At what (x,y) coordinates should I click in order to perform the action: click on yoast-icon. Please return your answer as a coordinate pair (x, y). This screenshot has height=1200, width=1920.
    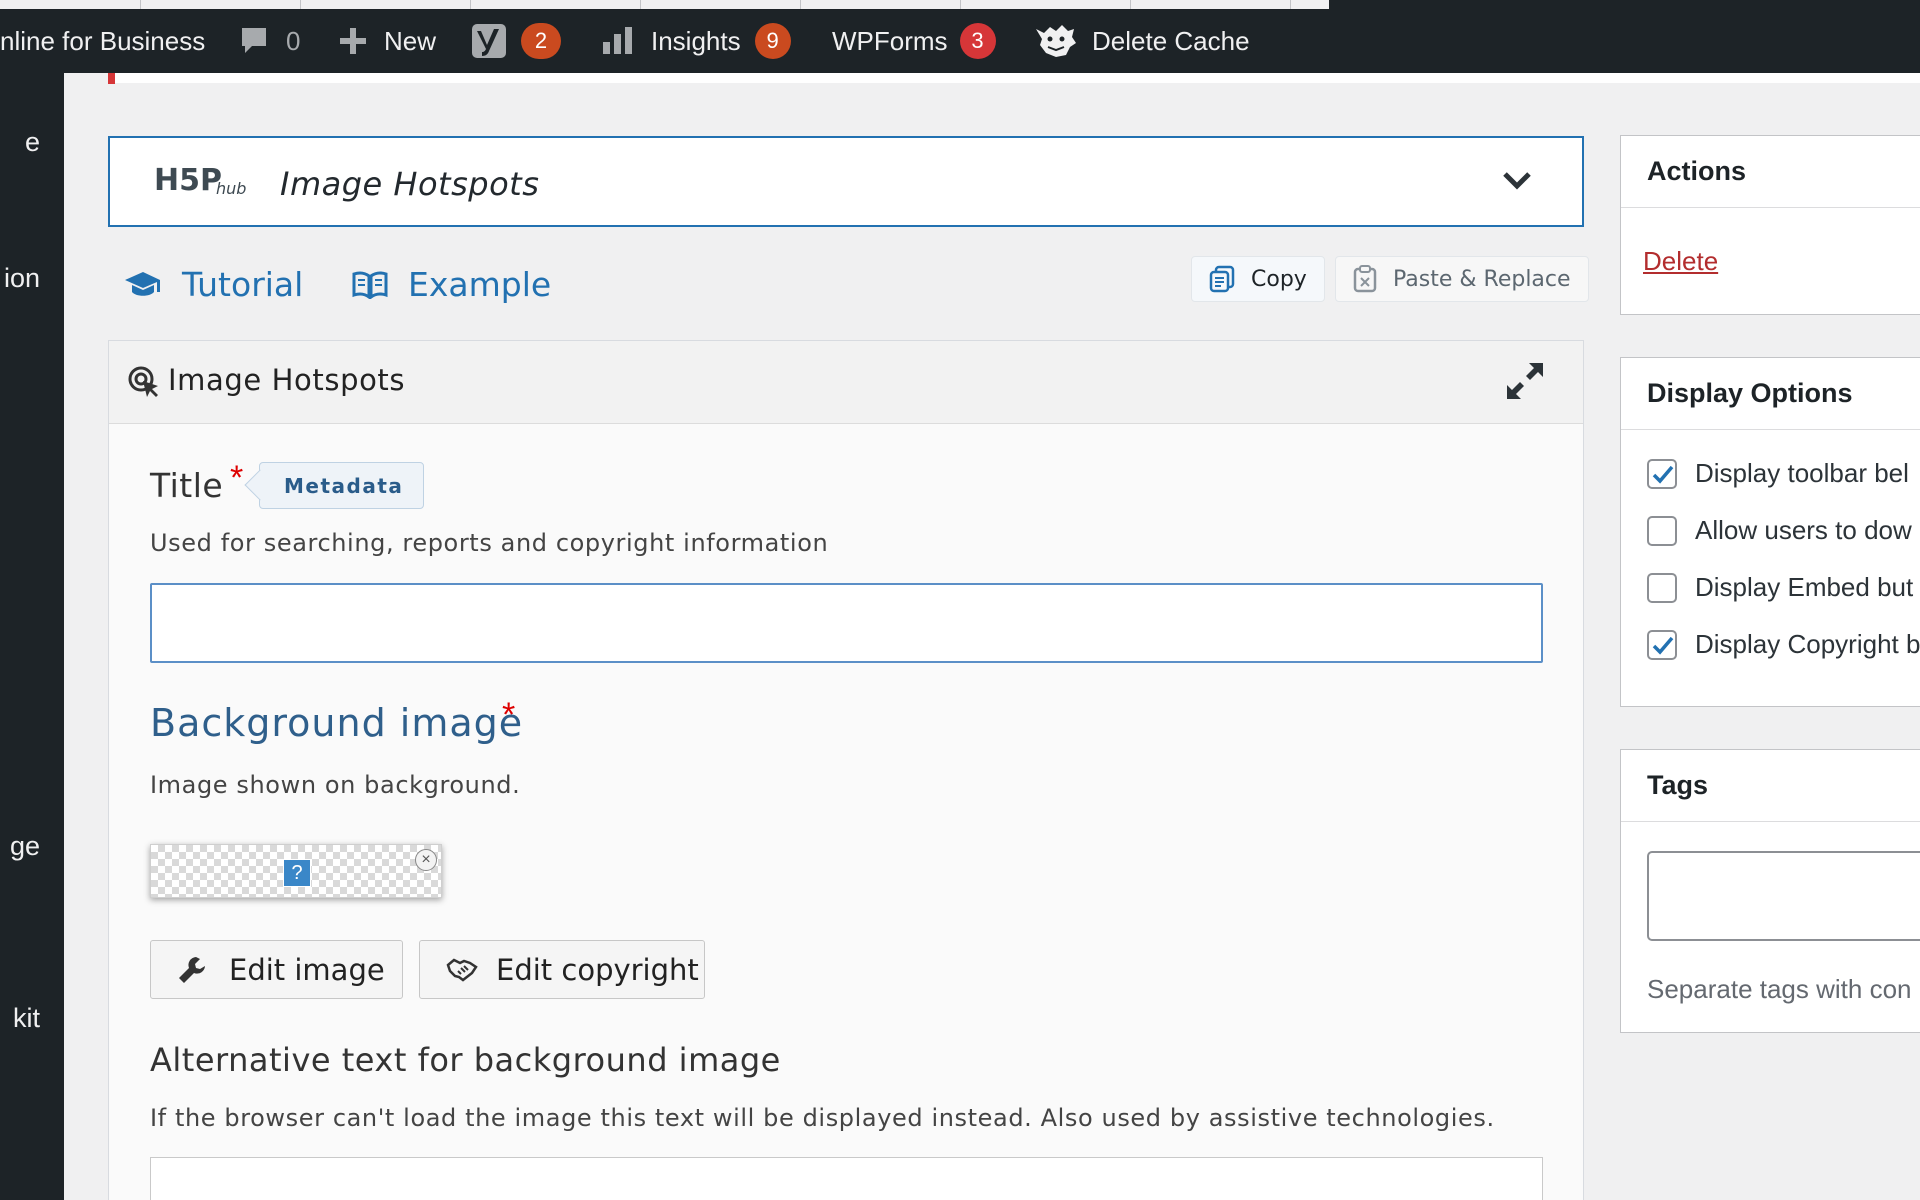
    Looking at the image, I should click on (489, 41).